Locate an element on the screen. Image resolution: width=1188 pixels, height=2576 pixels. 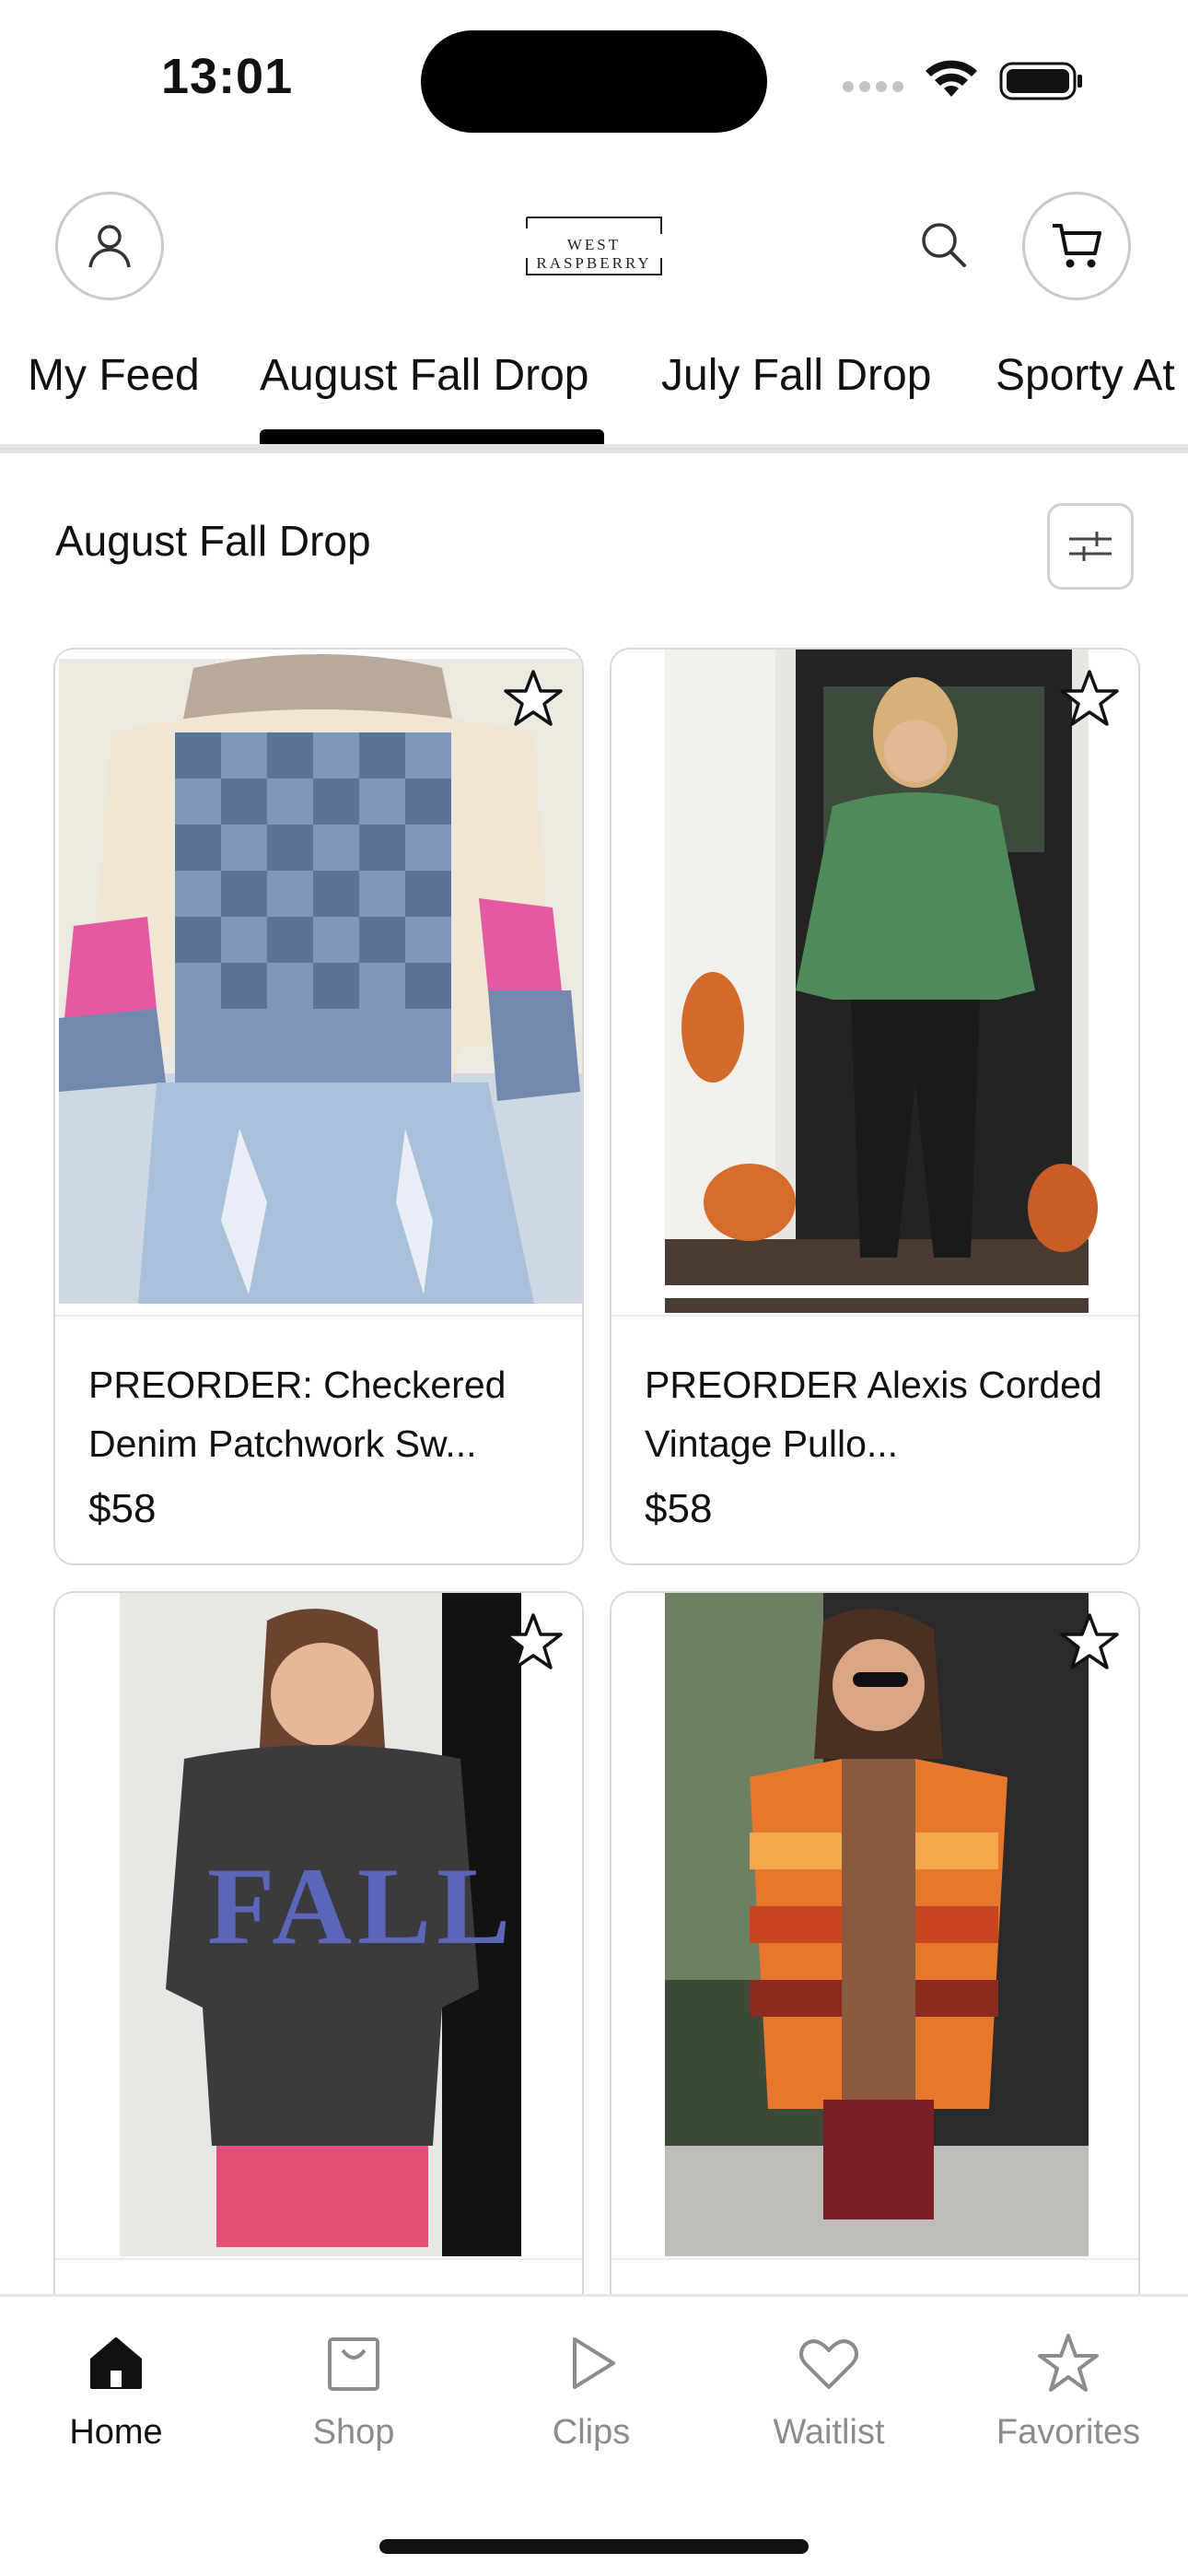
product-photo-fall-sweatshirt: FALL is located at coordinates (318, 1926).